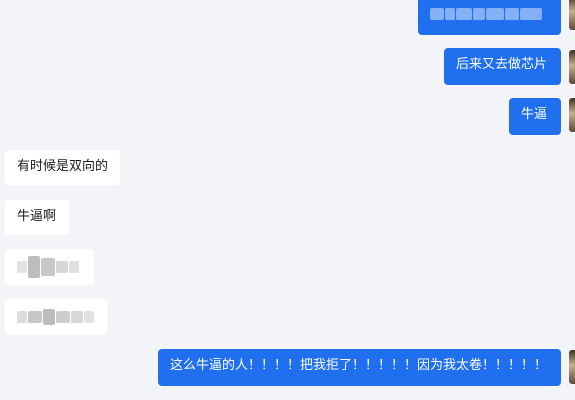 The image size is (575, 400). I want to click on message-incoming: 牛逼啊, so click(37, 217).